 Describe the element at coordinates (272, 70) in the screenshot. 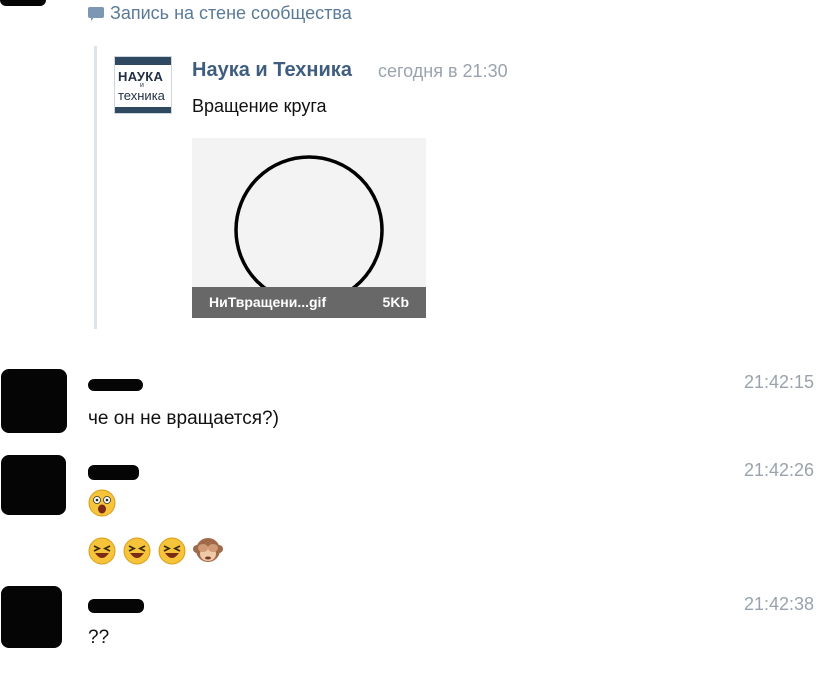

I see `community-name-link: Наука и Техника` at that location.